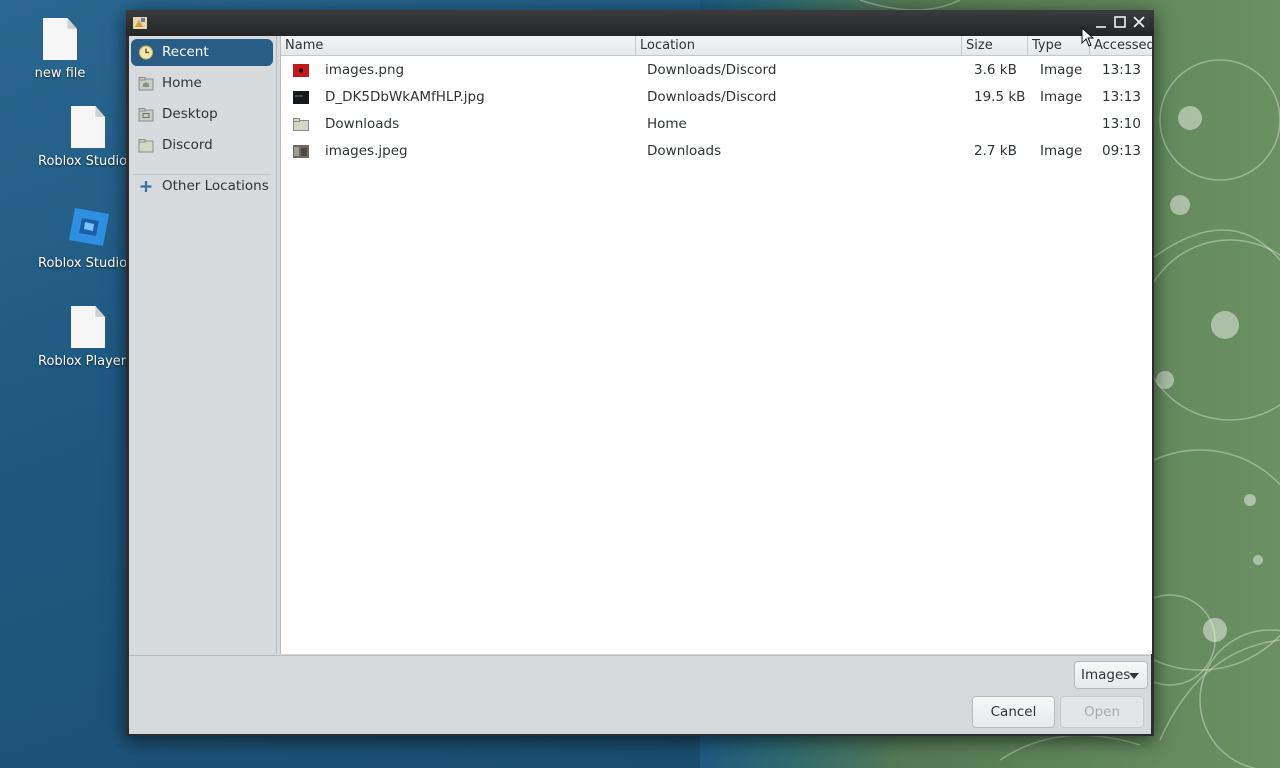 The width and height of the screenshot is (1280, 768). I want to click on file-name: images.png, so click(365, 70).